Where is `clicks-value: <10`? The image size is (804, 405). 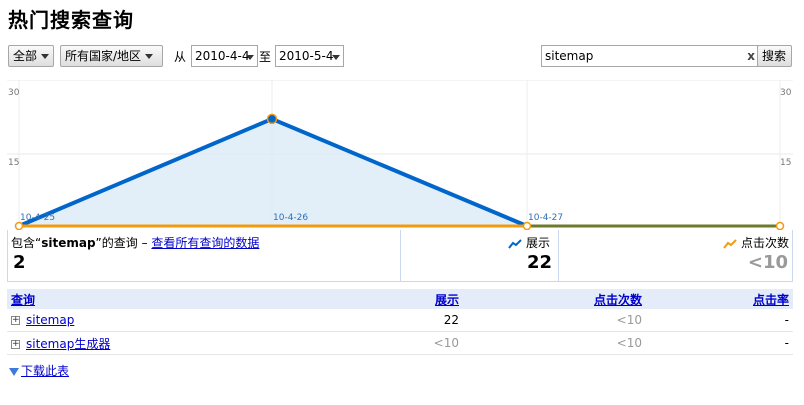 clicks-value: <10 is located at coordinates (767, 262).